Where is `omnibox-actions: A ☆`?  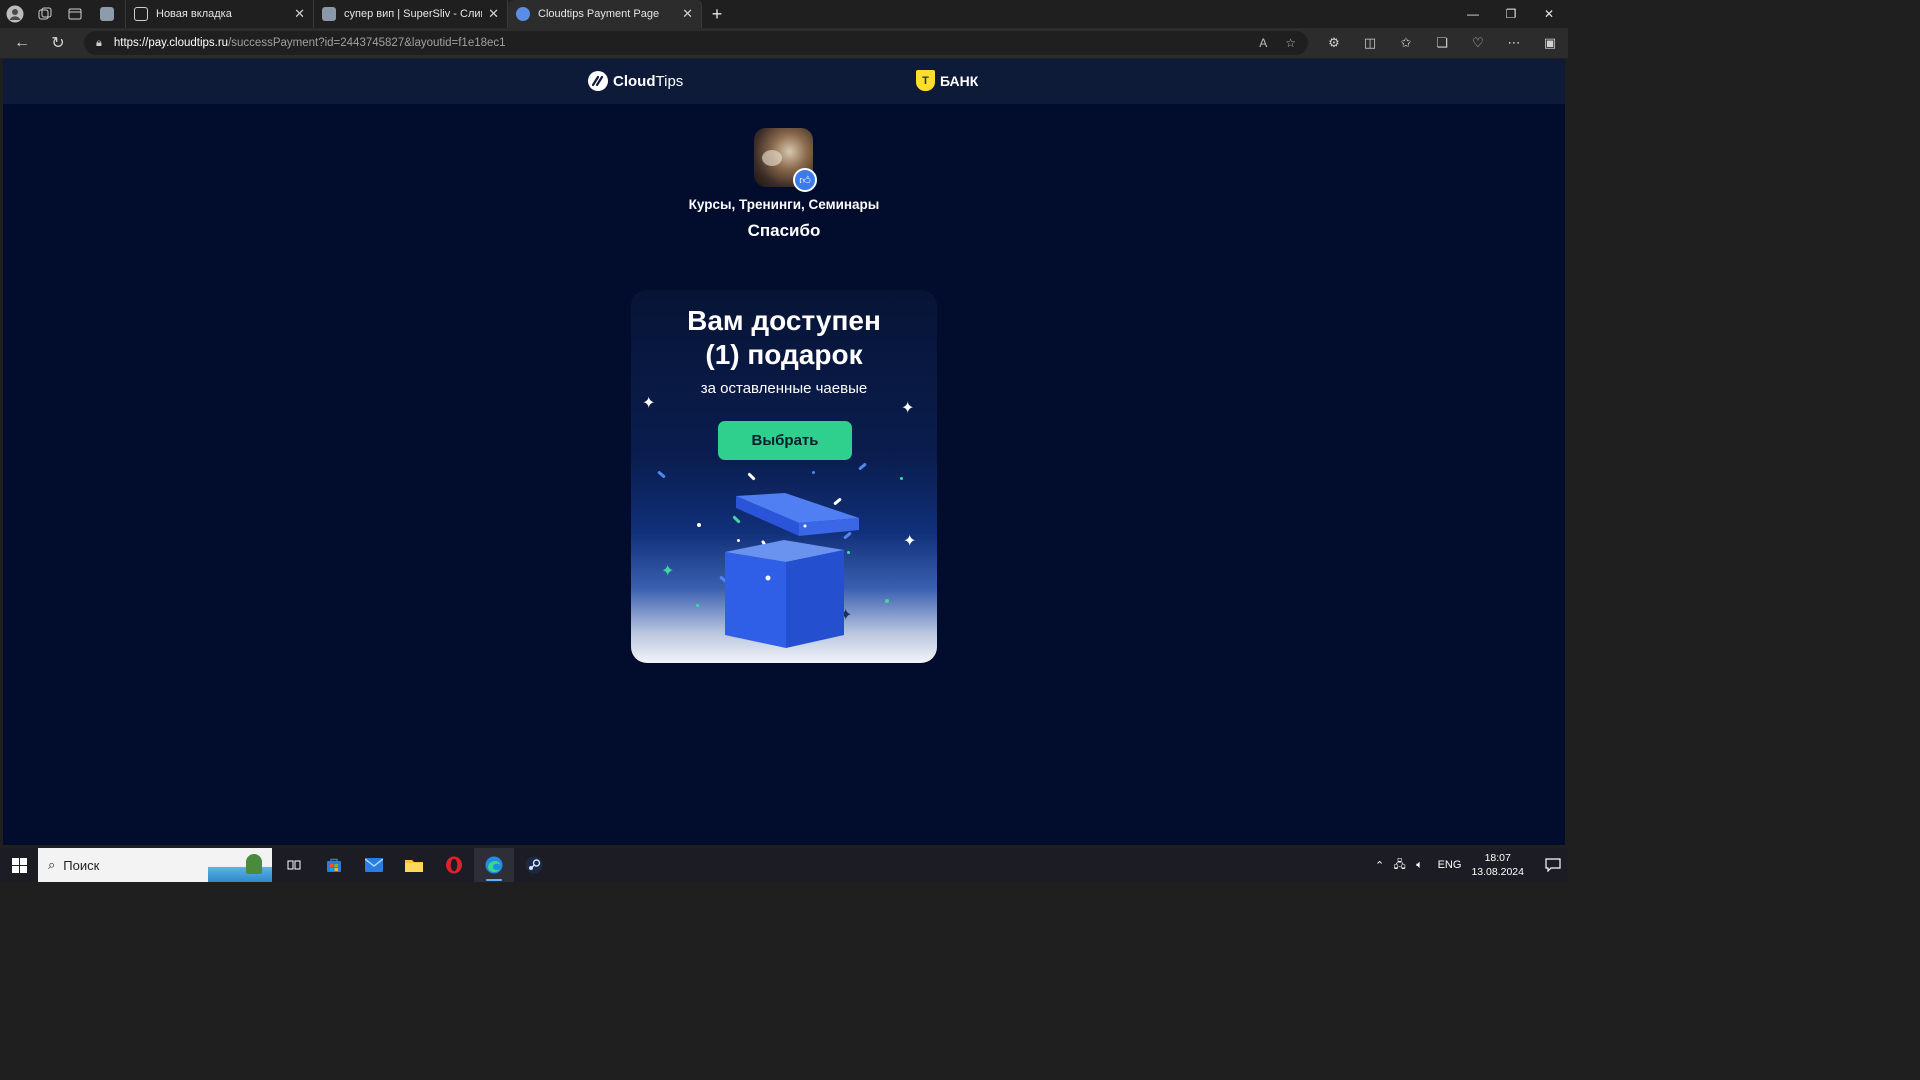 omnibox-actions: A ☆ is located at coordinates (1277, 43).